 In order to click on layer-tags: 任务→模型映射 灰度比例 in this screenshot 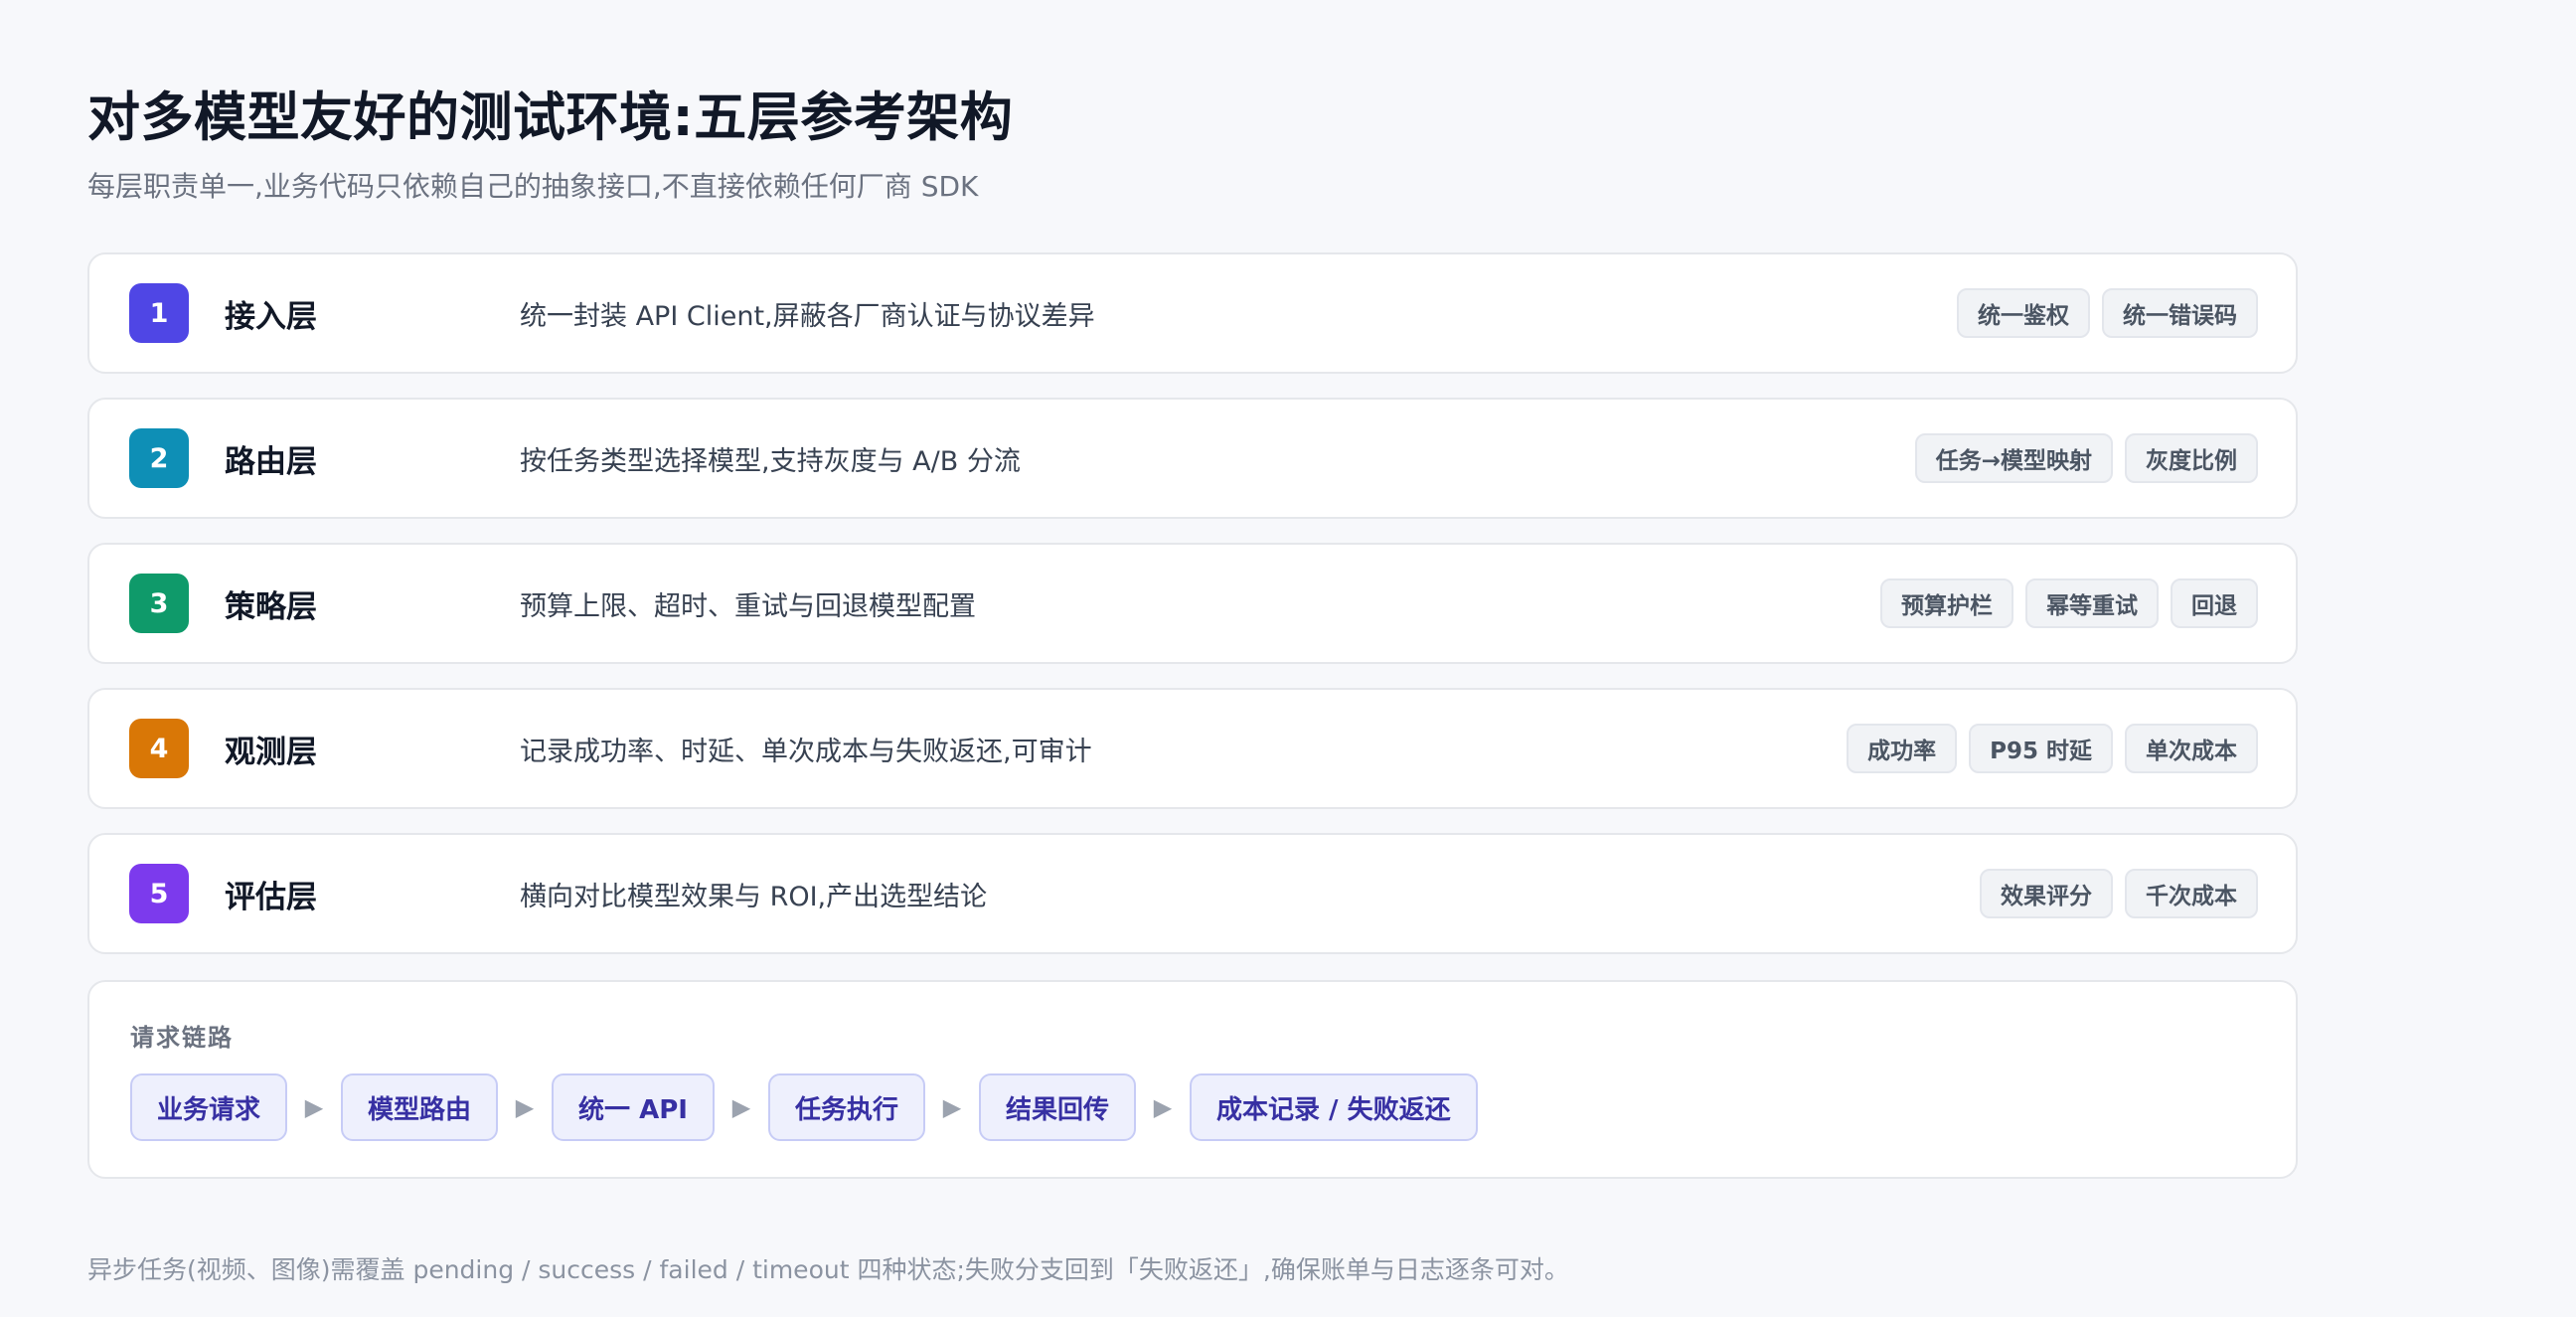, I will do `click(2086, 458)`.